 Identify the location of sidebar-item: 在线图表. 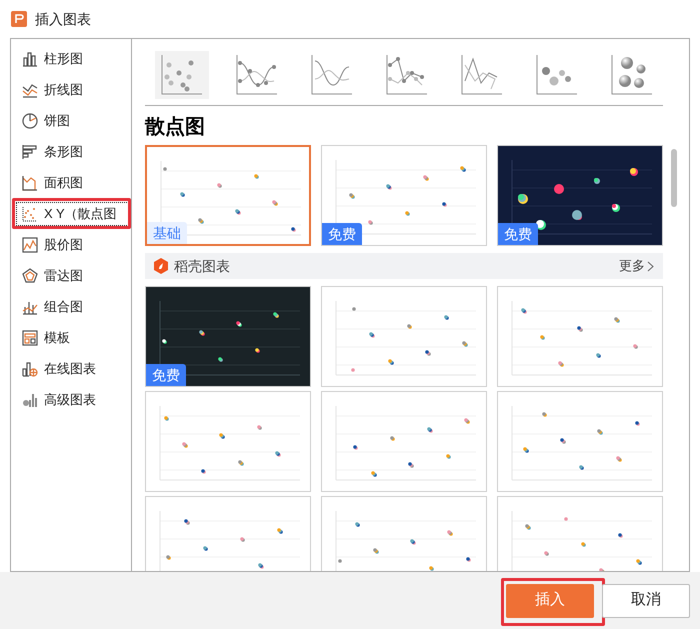
(72, 368).